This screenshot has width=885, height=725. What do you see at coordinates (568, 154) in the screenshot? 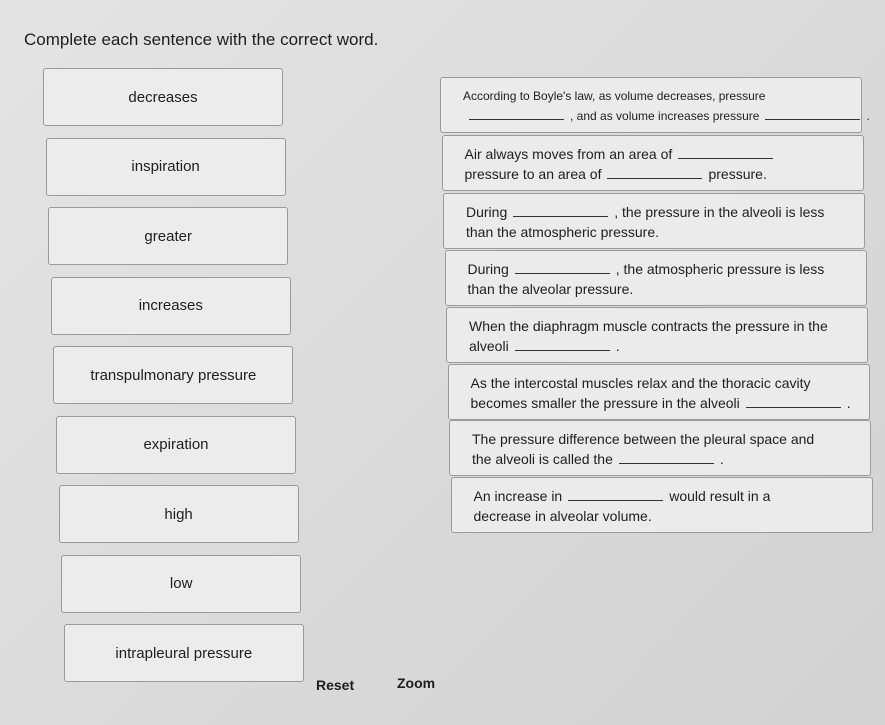
I see `sentence-text: Air always moves from an area of` at bounding box center [568, 154].